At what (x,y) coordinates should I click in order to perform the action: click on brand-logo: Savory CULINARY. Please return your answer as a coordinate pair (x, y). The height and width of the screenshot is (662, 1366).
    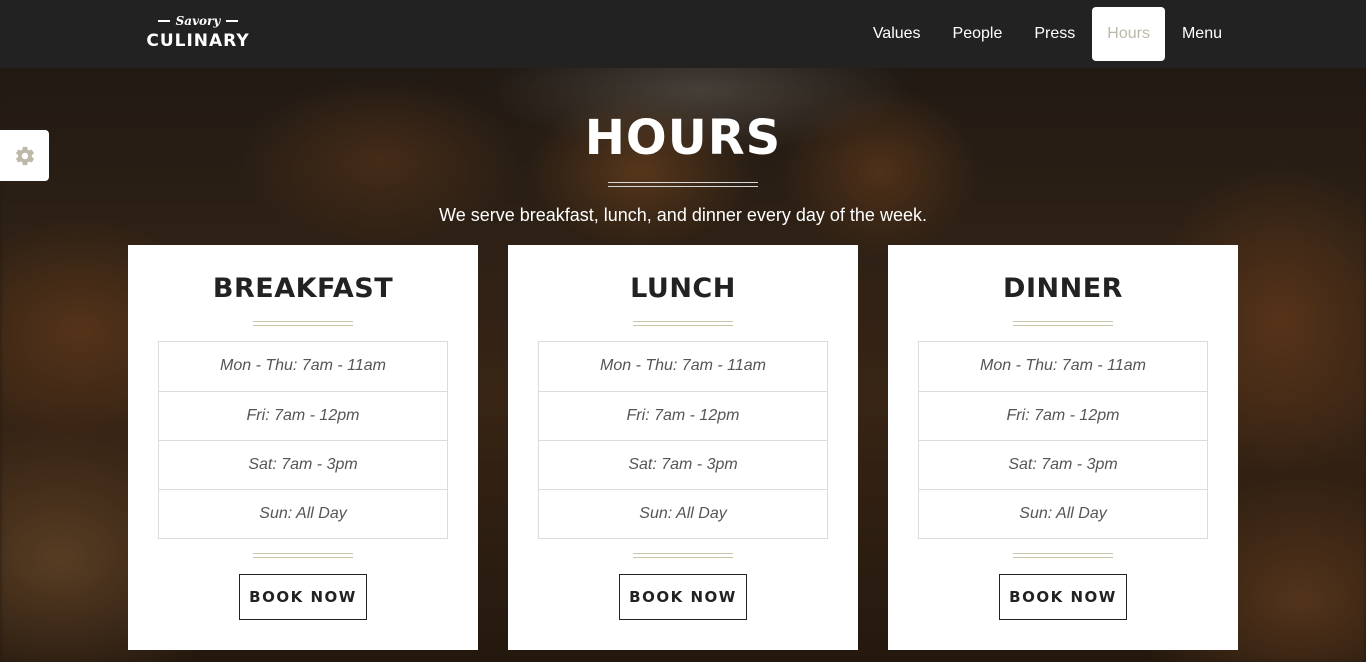
    Looking at the image, I should click on (198, 34).